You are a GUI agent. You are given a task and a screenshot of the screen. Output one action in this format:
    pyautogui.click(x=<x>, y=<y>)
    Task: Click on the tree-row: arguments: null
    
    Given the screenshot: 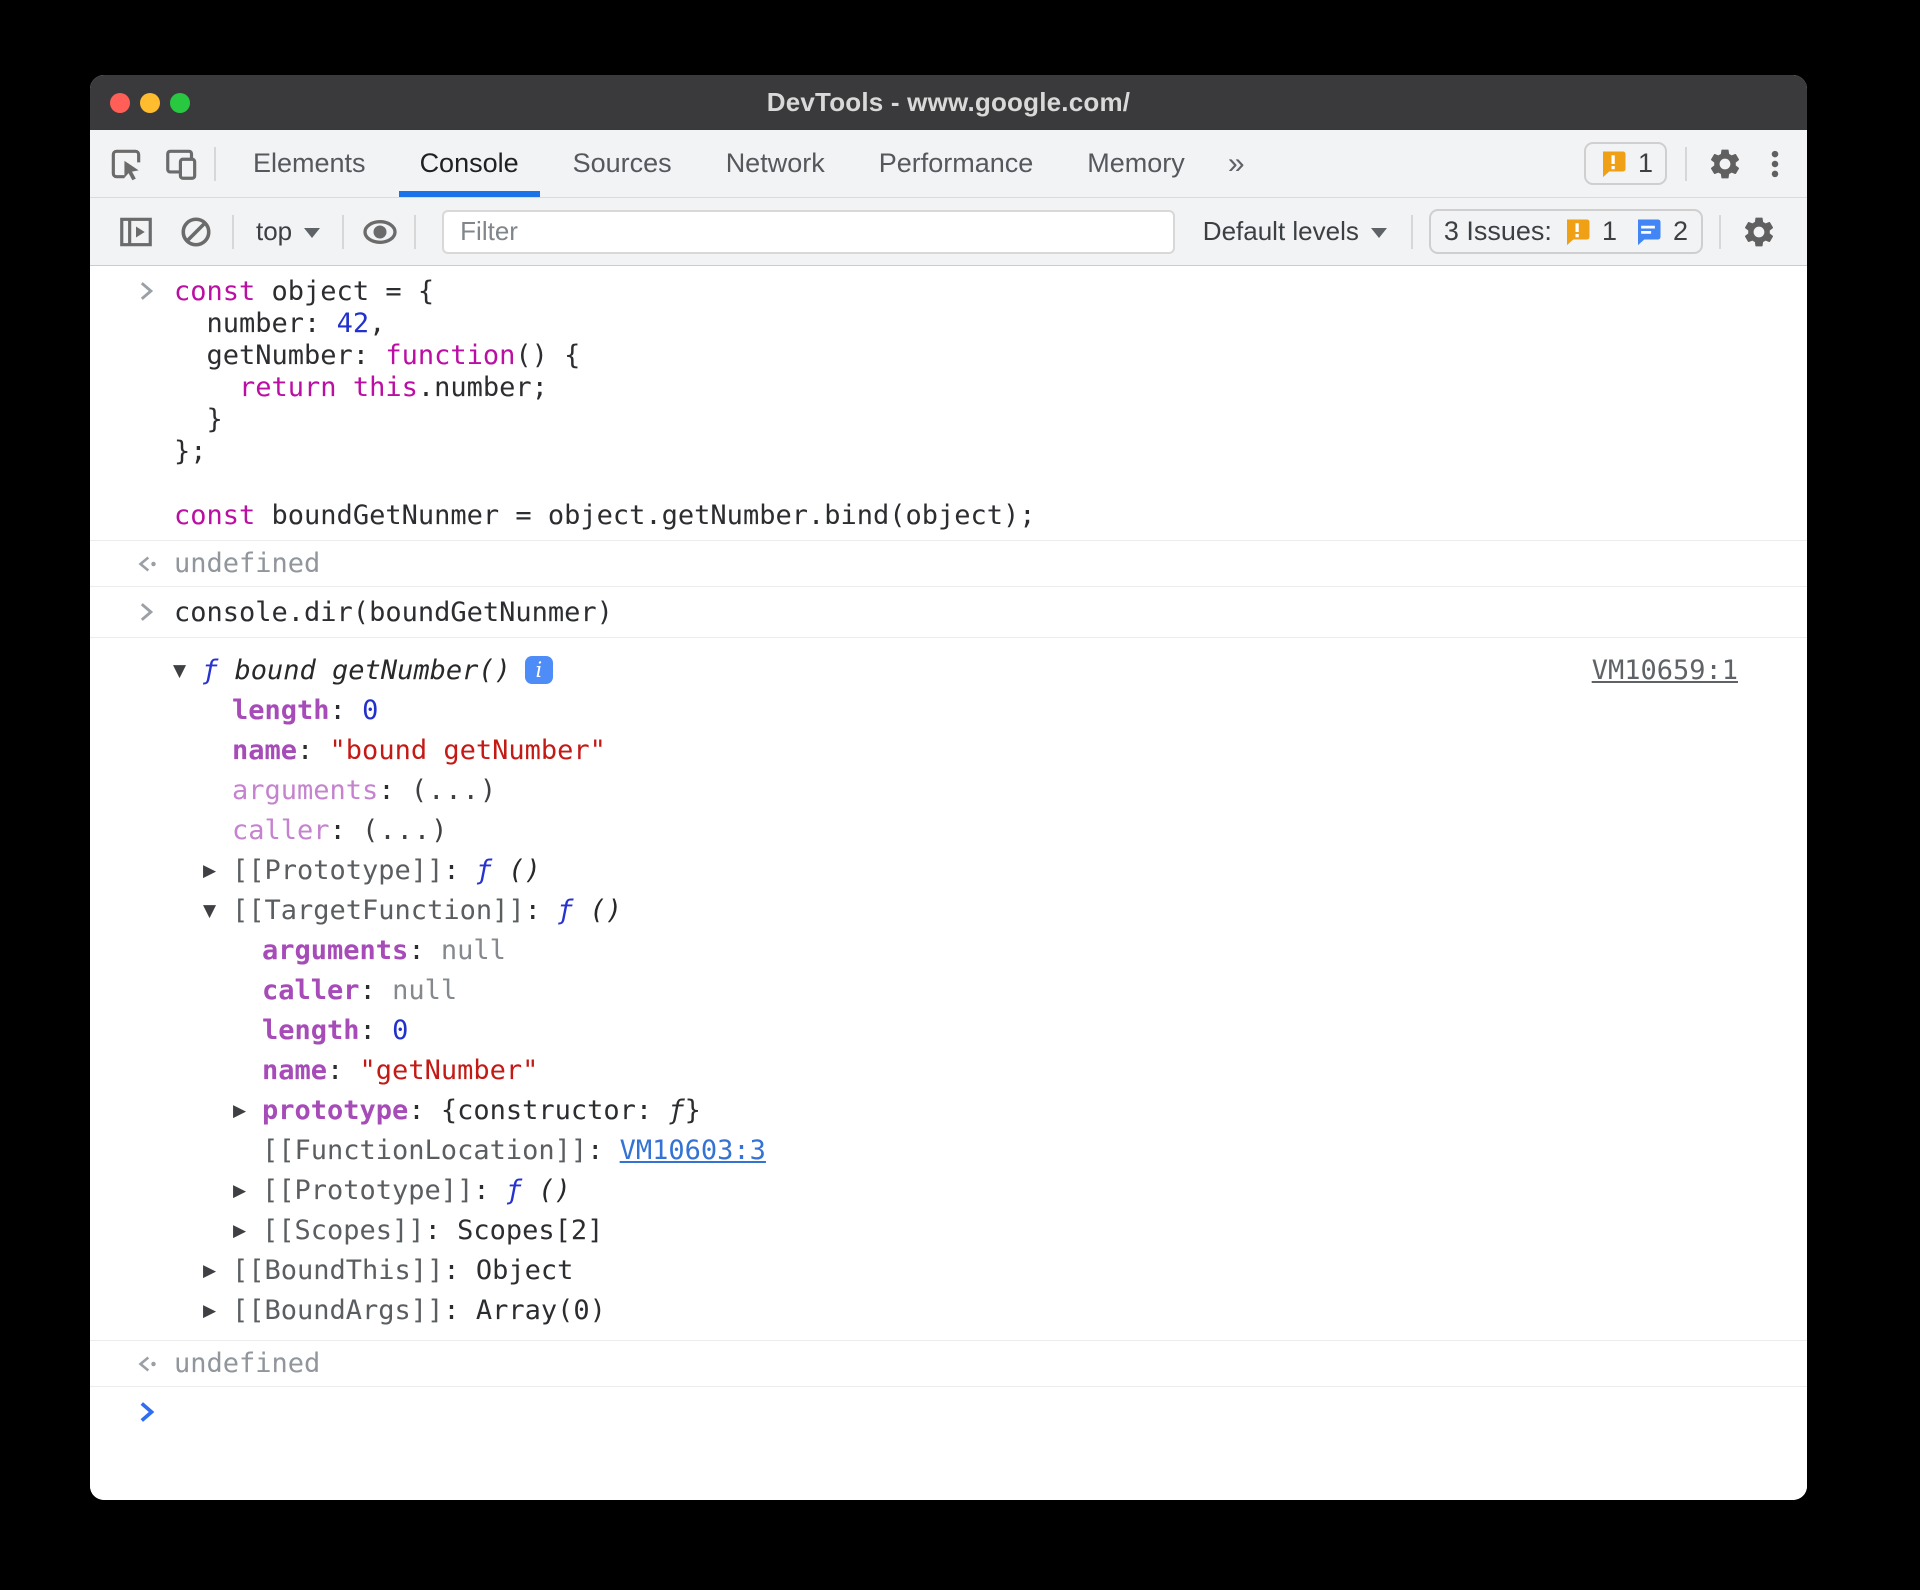 What is the action you would take?
    pyautogui.click(x=384, y=950)
    